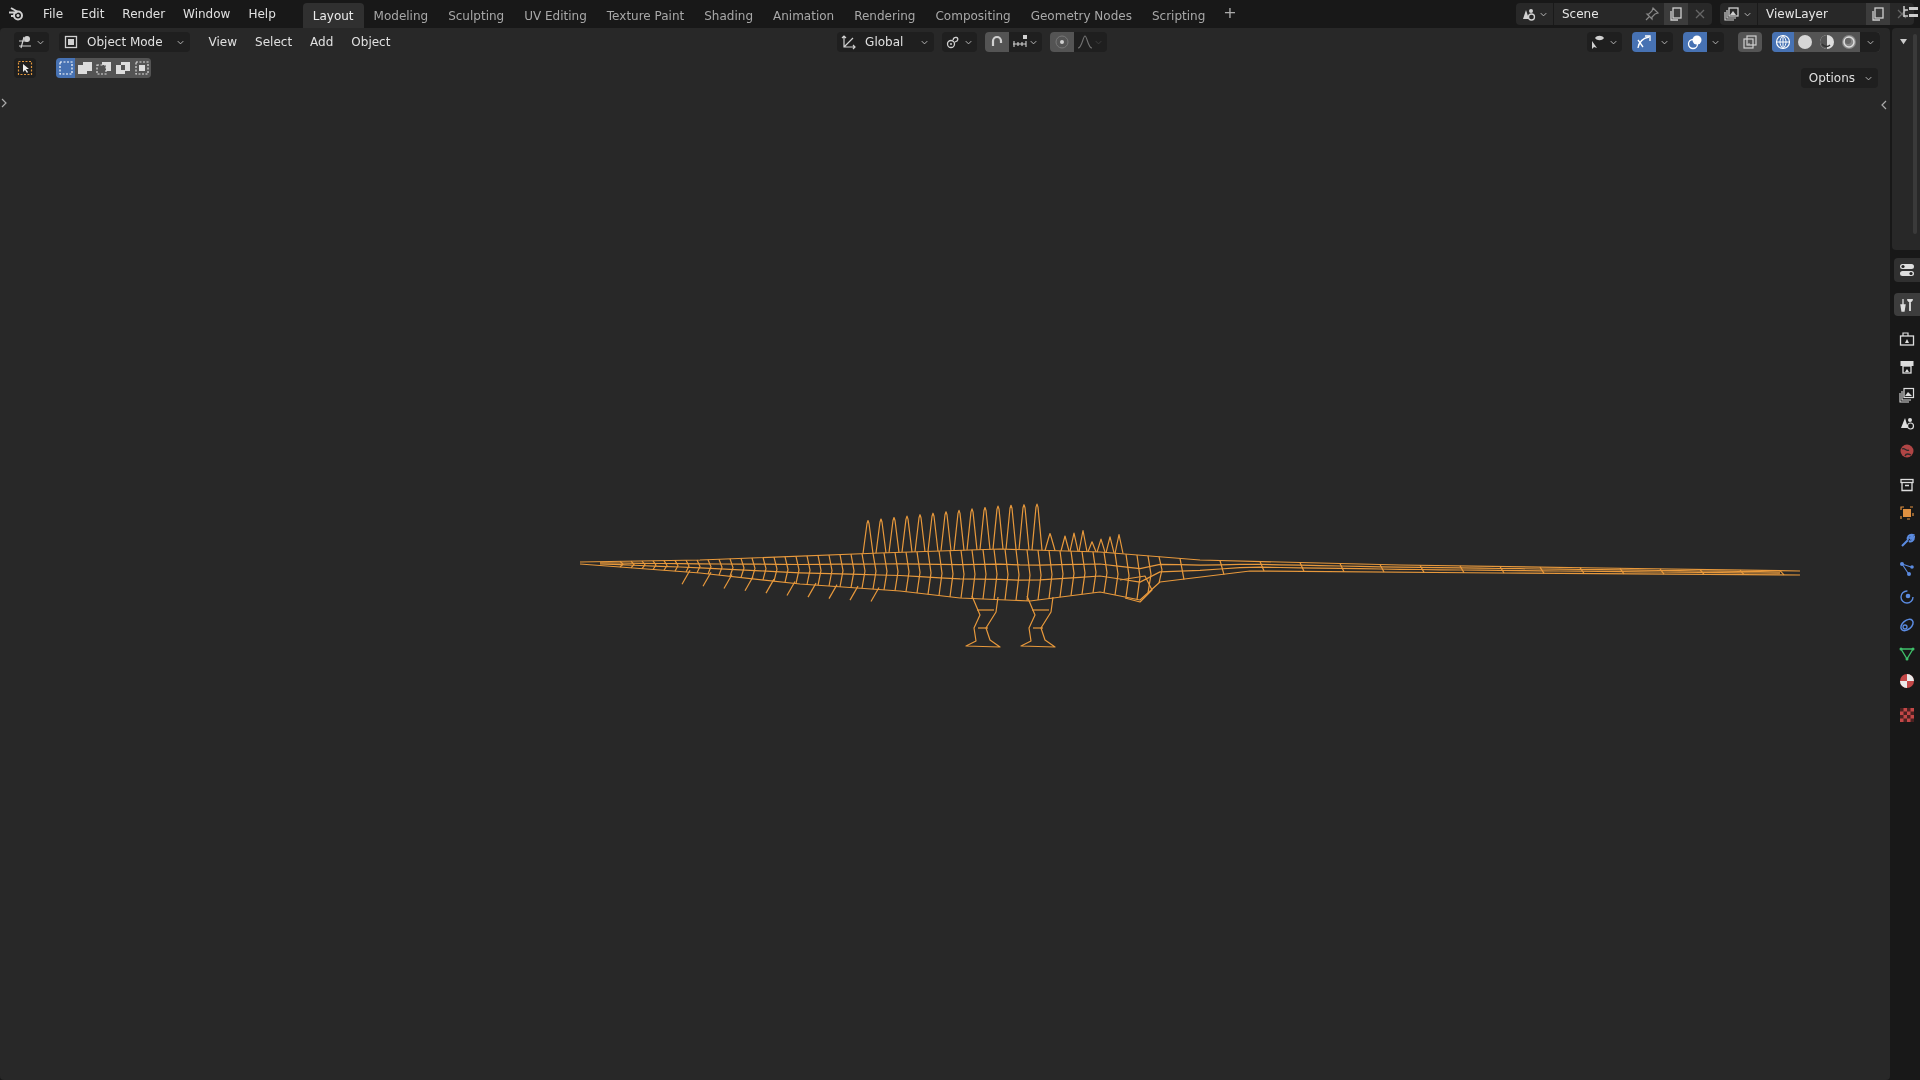  I want to click on pivot-point-button, so click(960, 42).